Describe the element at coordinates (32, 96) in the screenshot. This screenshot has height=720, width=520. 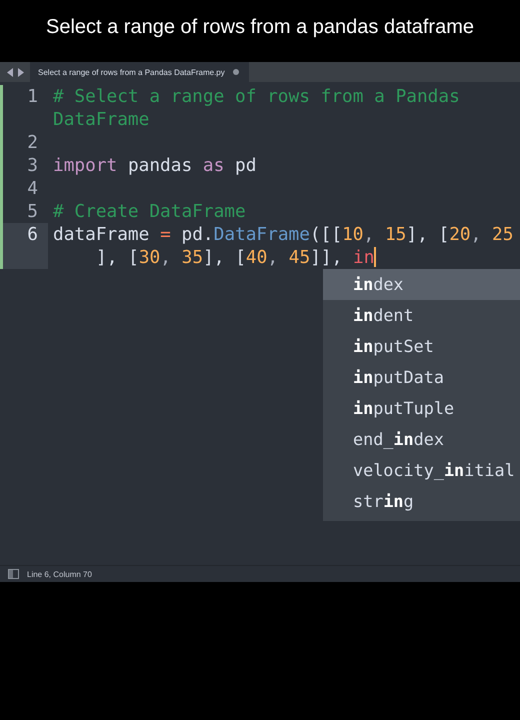
I see `line-number: 1` at that location.